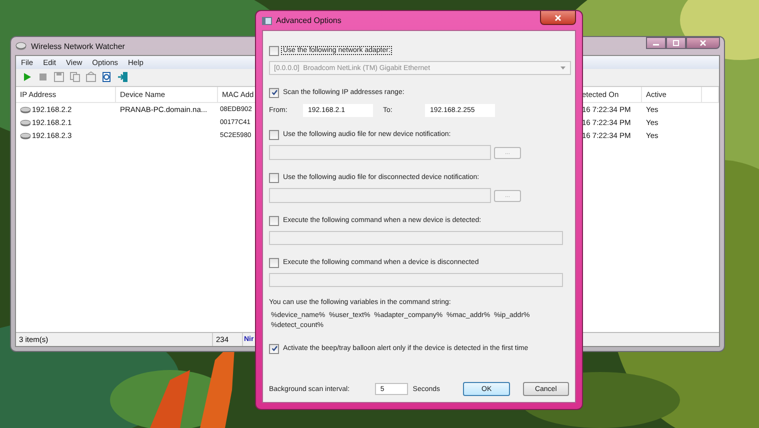 The width and height of the screenshot is (759, 428). I want to click on document-icon, so click(106, 77).